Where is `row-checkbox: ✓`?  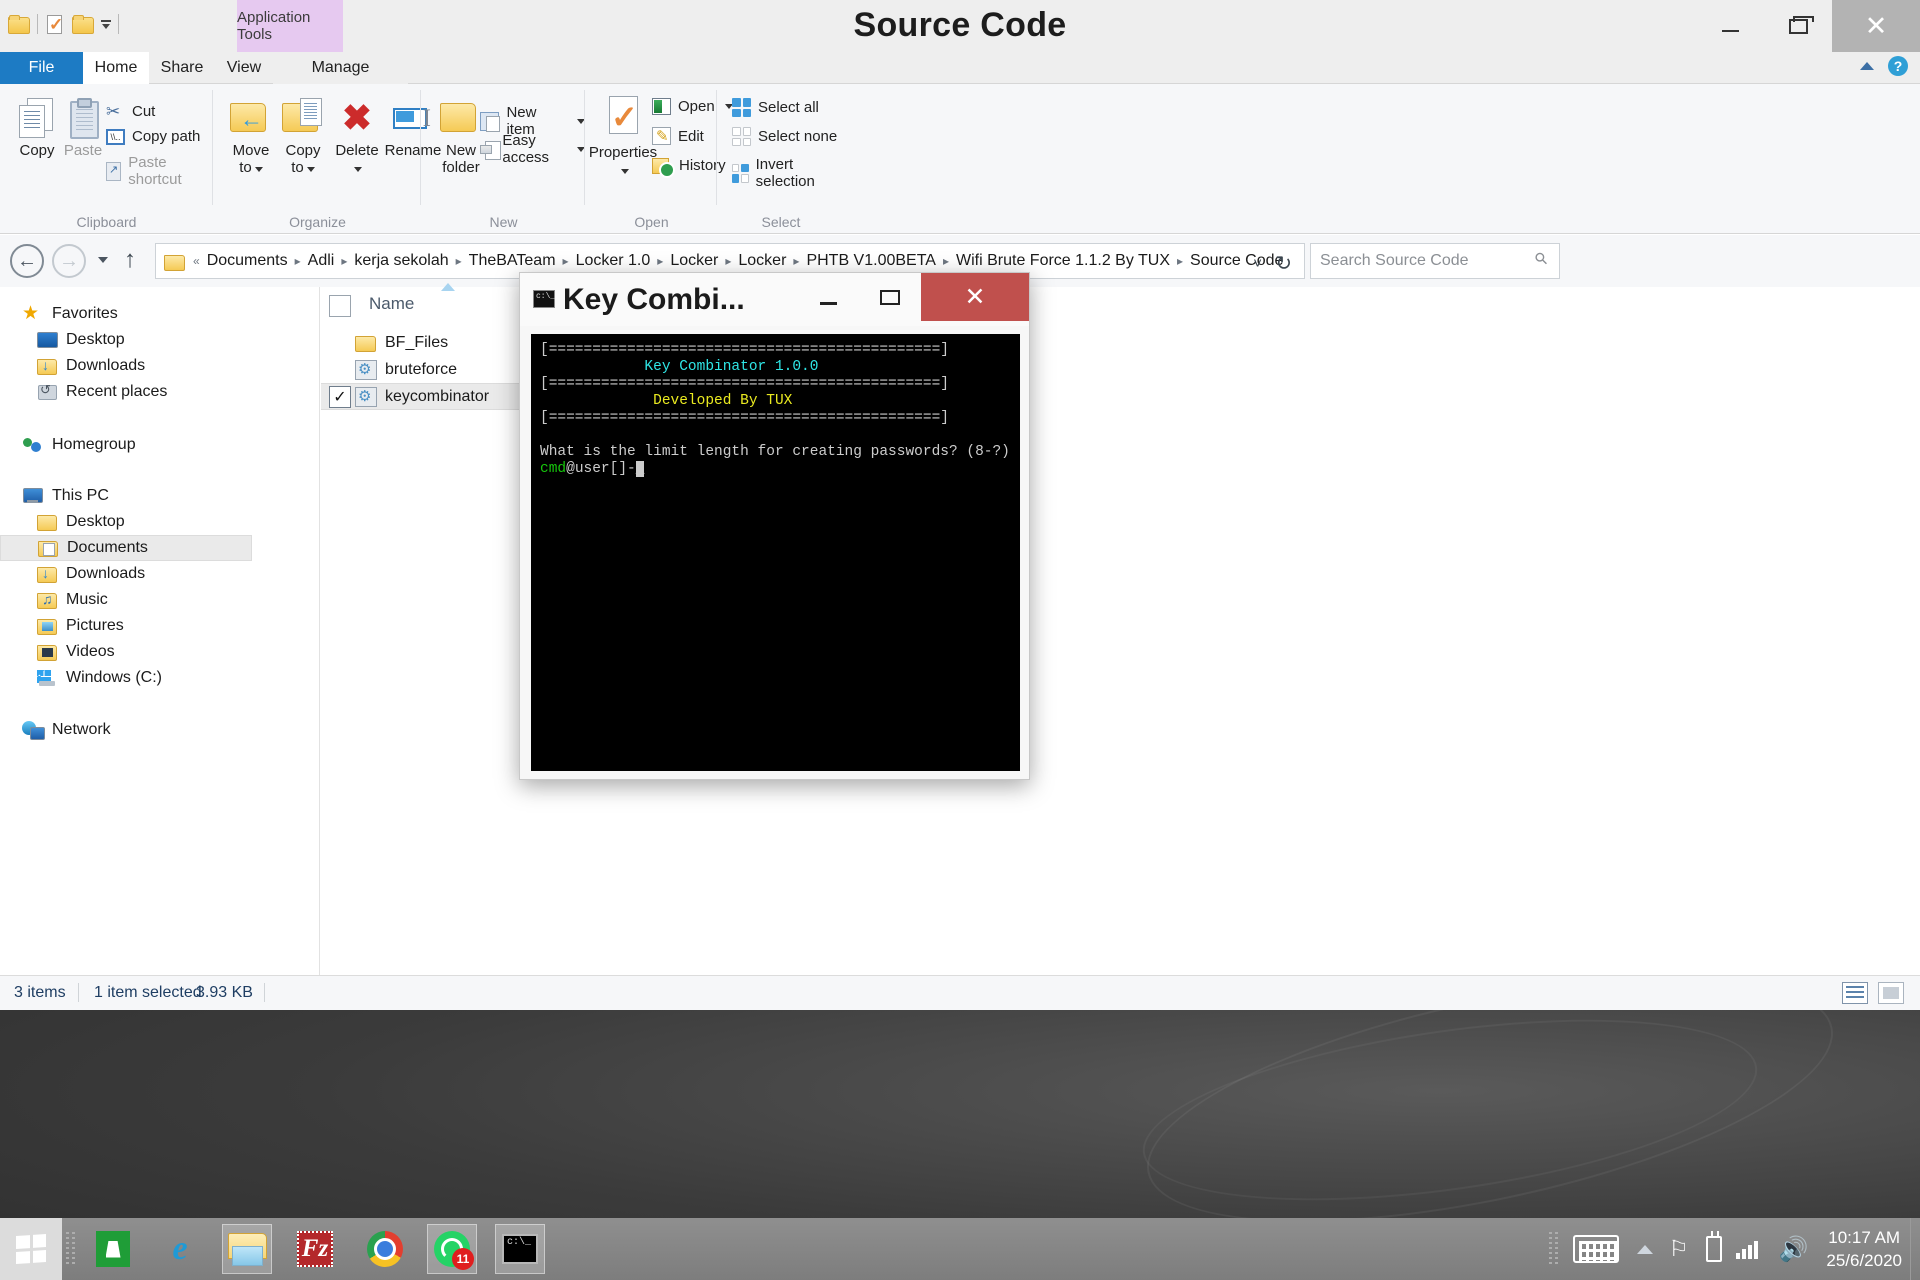
row-checkbox: ✓ is located at coordinates (340, 396).